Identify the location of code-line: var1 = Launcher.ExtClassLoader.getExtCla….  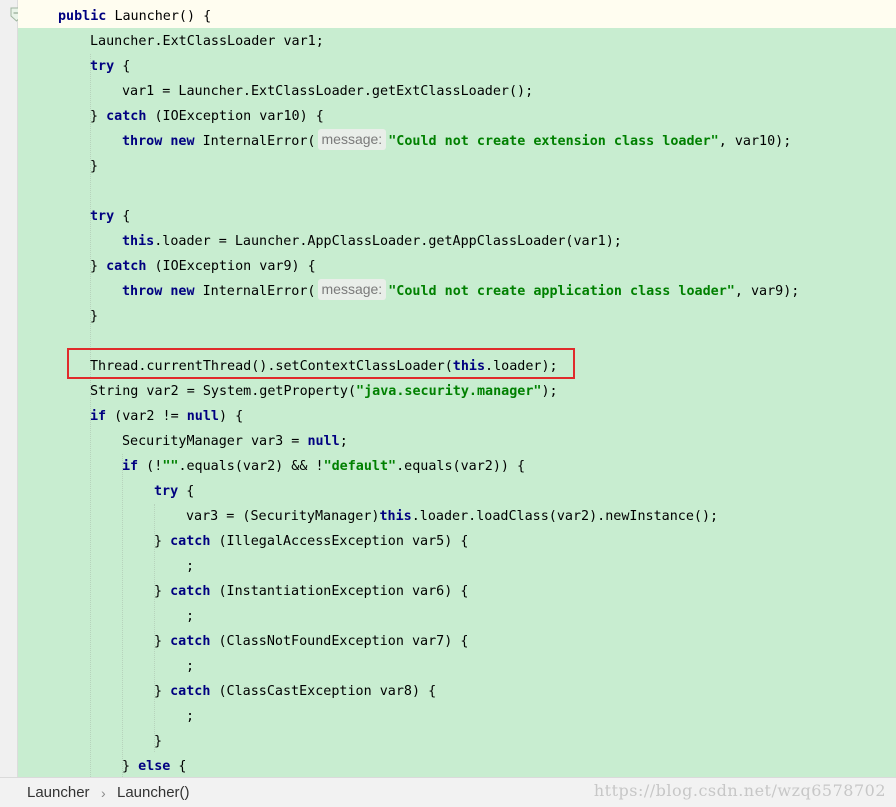
(327, 91).